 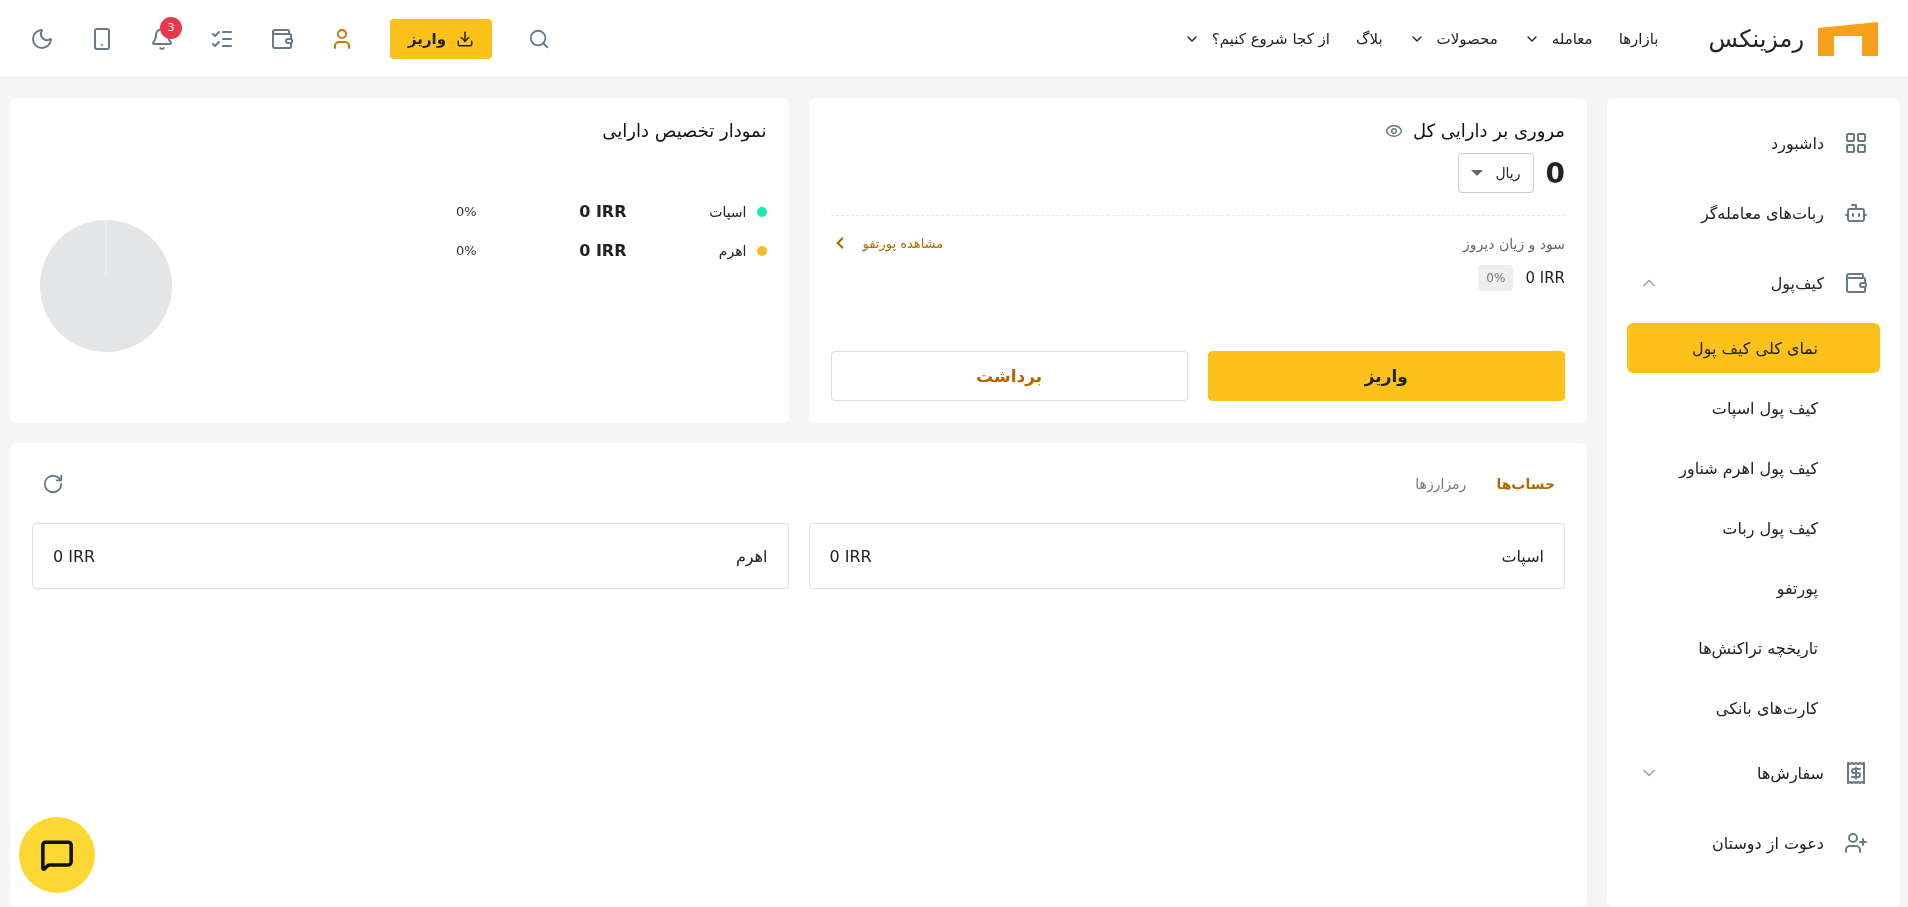 I want to click on account-name: اسپات, so click(x=1522, y=556).